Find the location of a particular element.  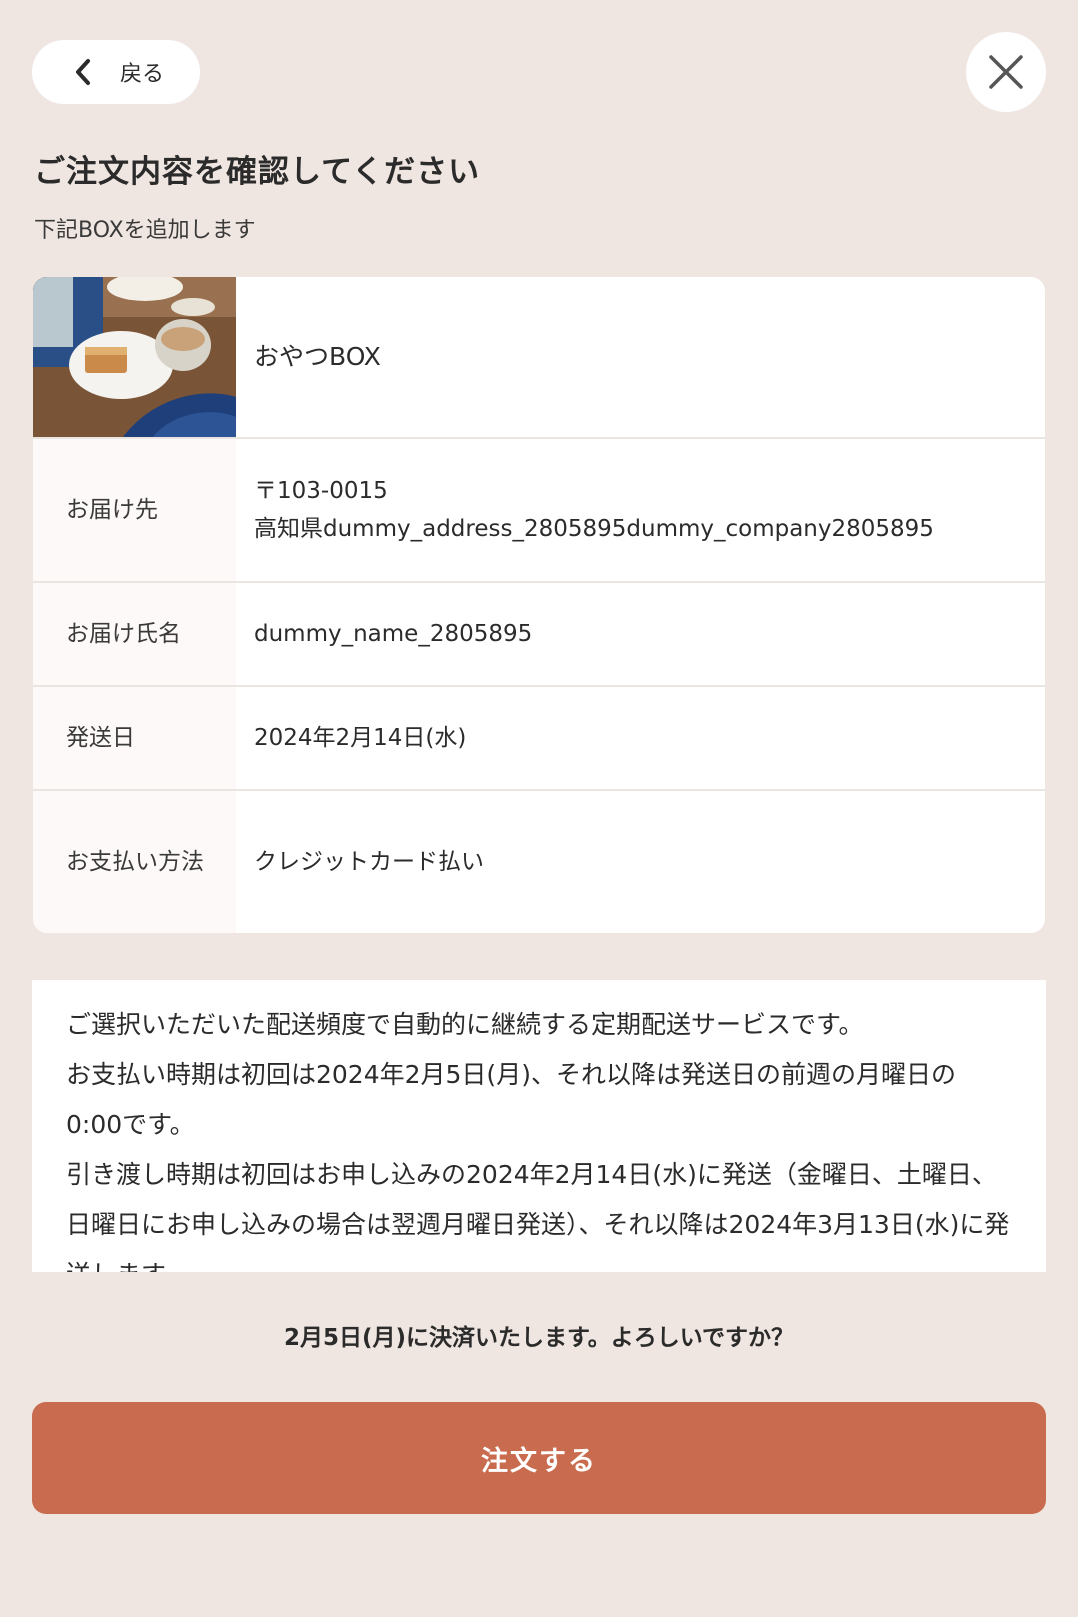

recipient-row: お届け氏名 dummy_name_2805895 is located at coordinates (539, 635).